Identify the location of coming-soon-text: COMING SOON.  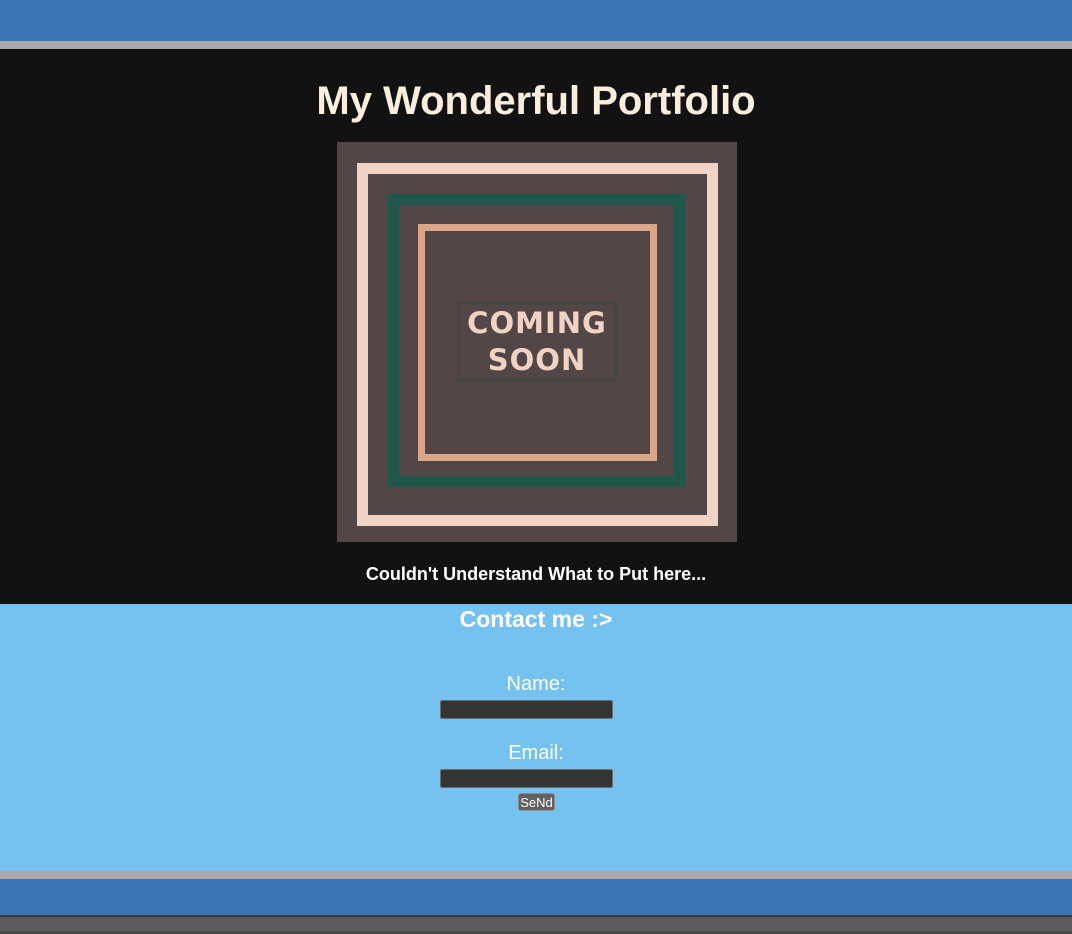
(537, 342).